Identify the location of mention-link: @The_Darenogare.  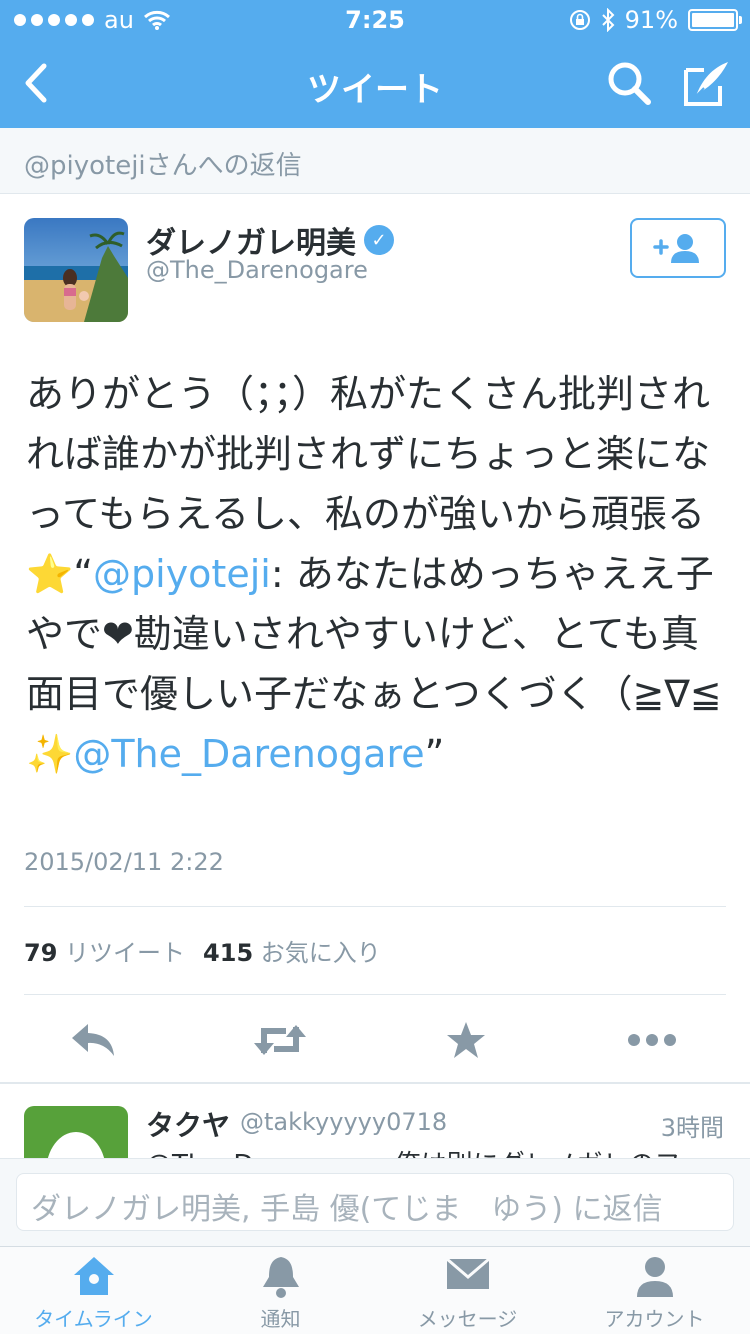
(248, 754).